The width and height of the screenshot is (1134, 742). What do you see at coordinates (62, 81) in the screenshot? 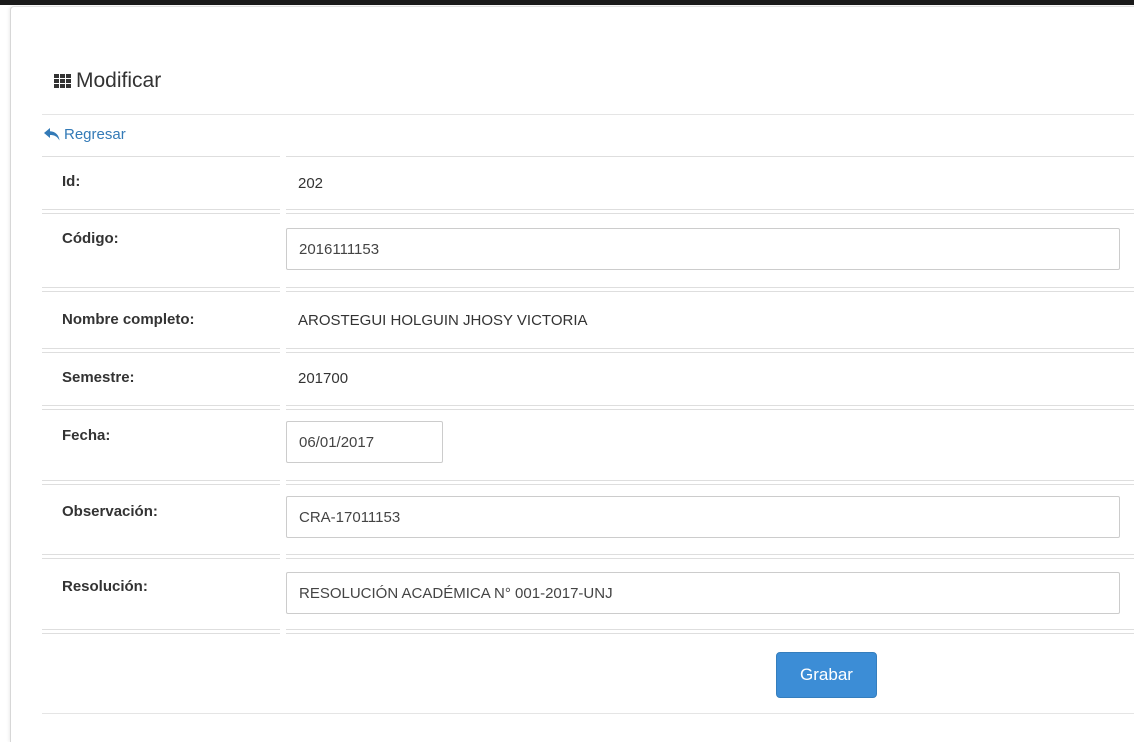
I see `th-grid-icon` at bounding box center [62, 81].